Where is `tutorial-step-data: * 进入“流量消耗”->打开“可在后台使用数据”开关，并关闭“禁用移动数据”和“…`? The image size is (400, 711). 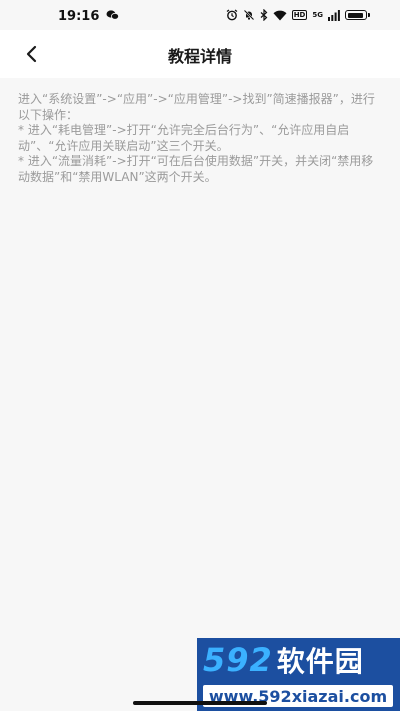 tutorial-step-data: * 进入“流量消耗”->打开“可在后台使用数据”开关，并关闭“禁用移动数据”和“… is located at coordinates (196, 169).